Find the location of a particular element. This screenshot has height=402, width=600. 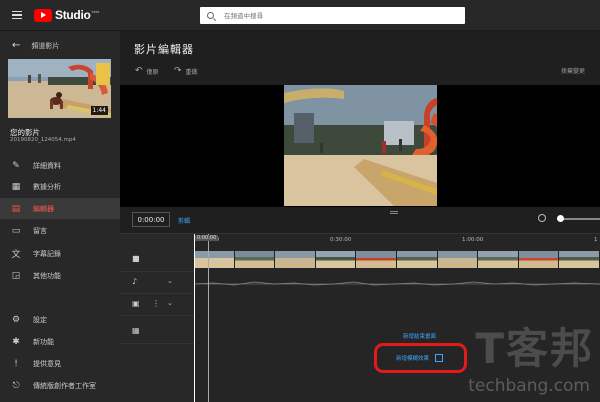

sidebar-item-subtitles: 文 字幕記錄 is located at coordinates (60, 253).